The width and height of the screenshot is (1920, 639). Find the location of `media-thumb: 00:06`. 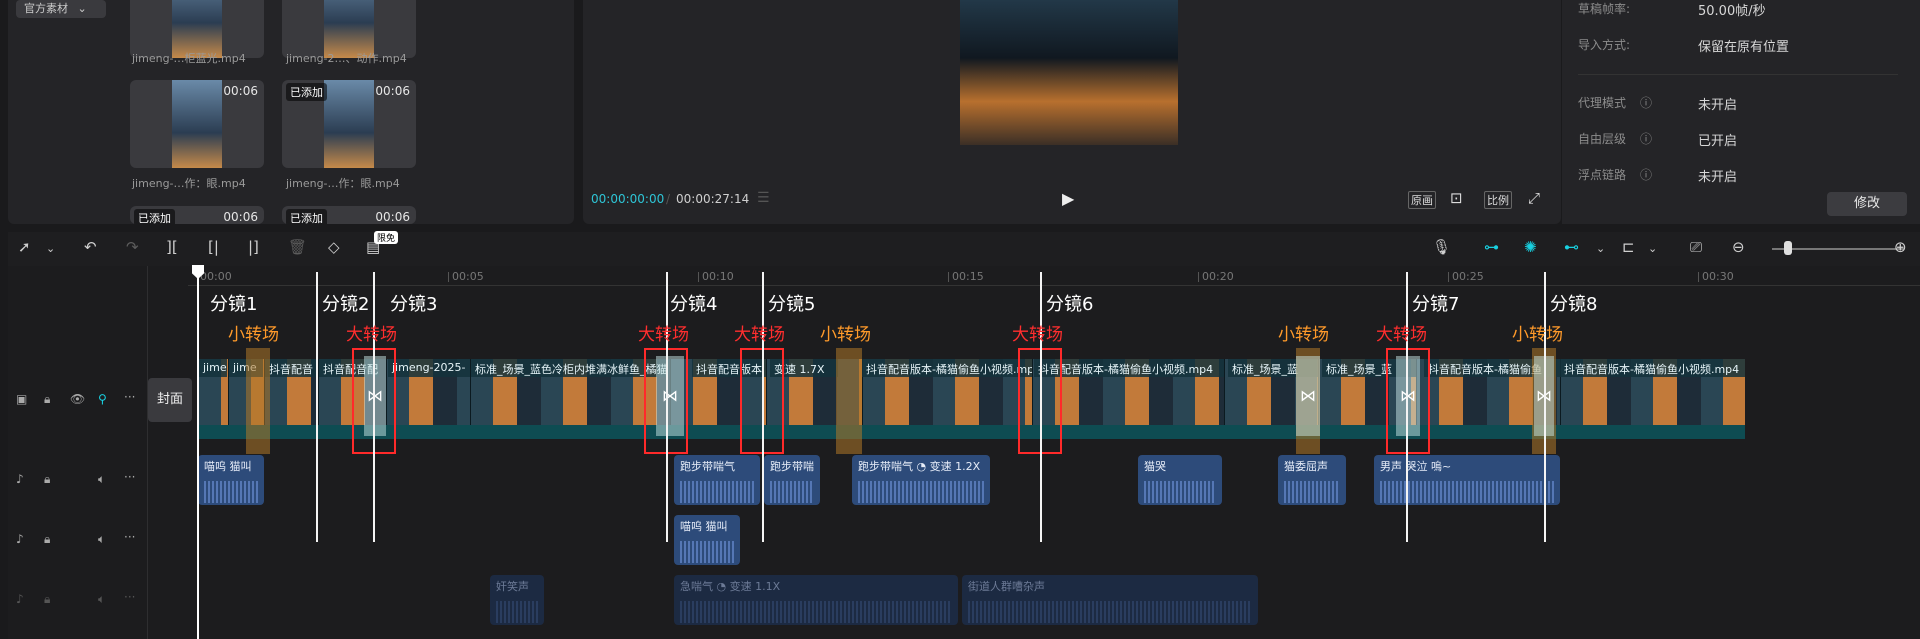

media-thumb: 00:06 is located at coordinates (197, 124).